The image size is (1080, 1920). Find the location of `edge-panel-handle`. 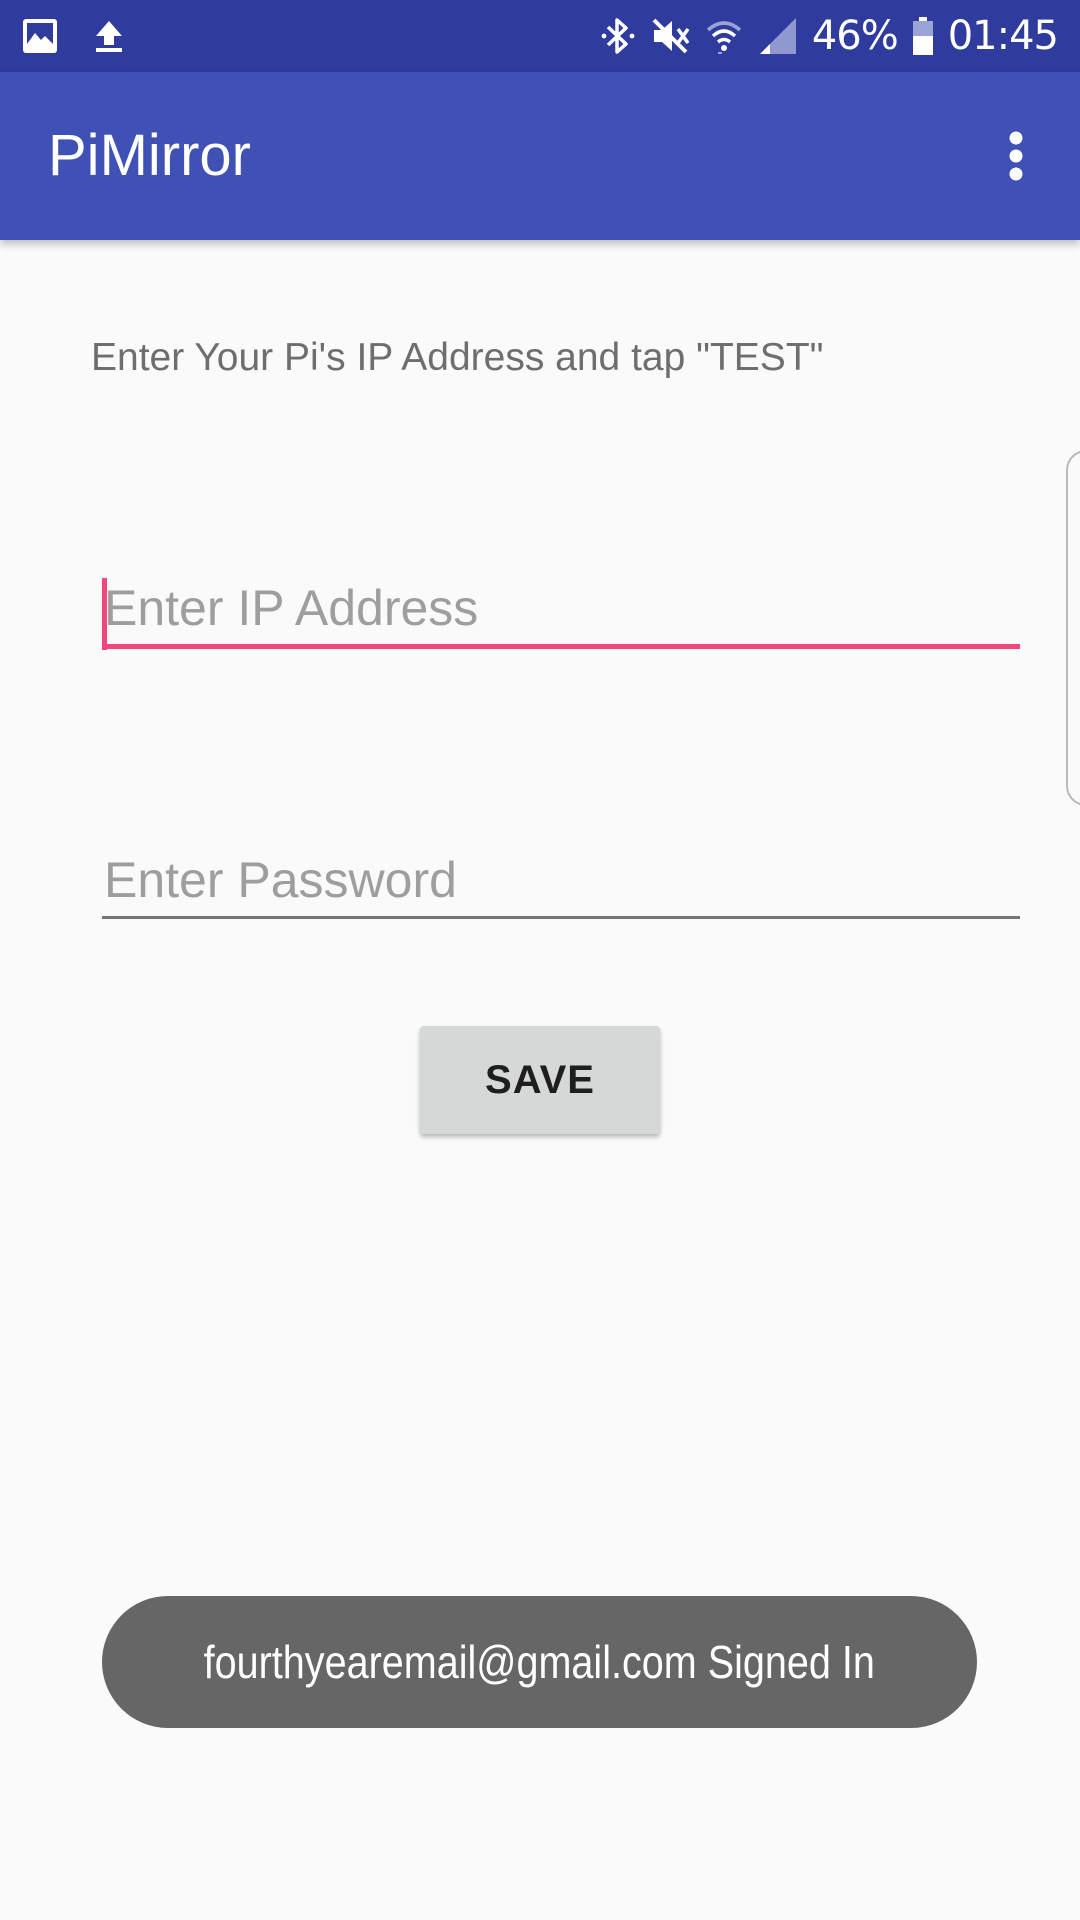

edge-panel-handle is located at coordinates (1073, 628).